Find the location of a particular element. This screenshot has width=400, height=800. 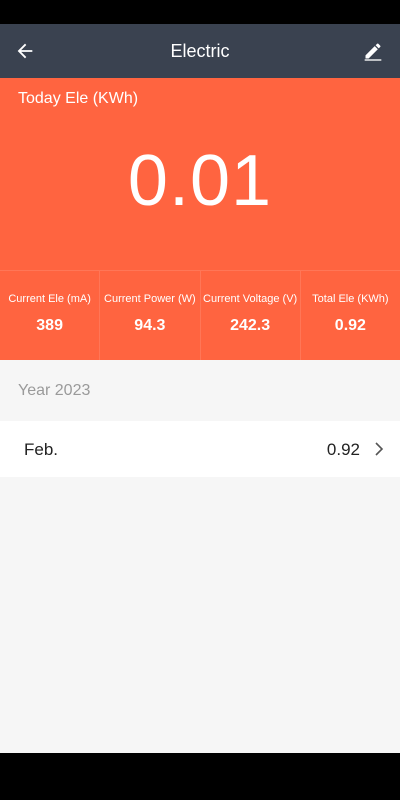

year-header: Year 2023 is located at coordinates (54, 390).